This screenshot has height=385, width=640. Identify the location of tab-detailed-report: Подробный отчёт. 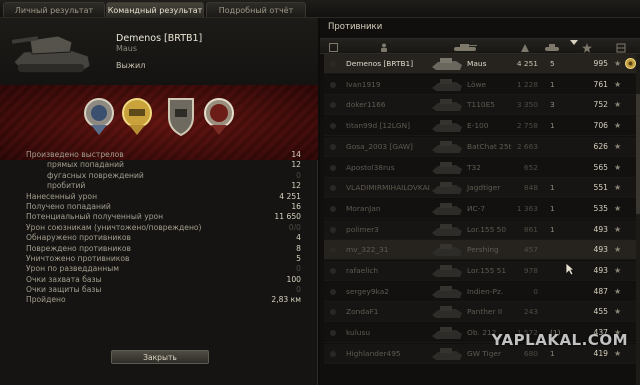
(256, 9).